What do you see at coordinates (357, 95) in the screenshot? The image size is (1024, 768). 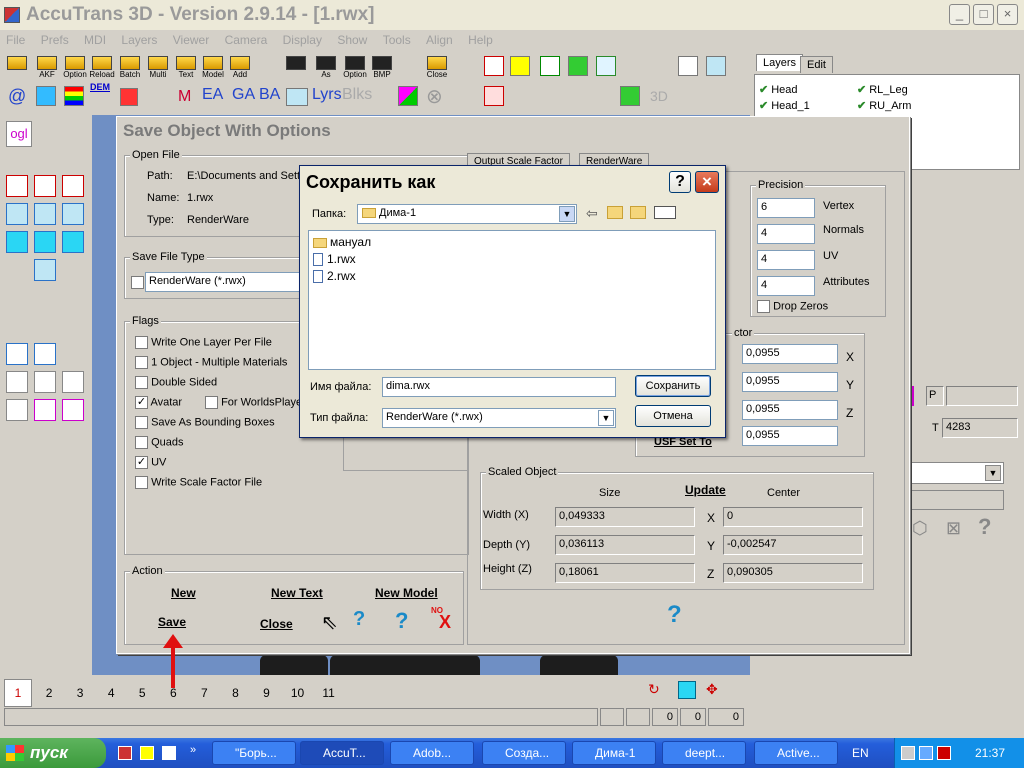 I see `blks-button: Blks` at bounding box center [357, 95].